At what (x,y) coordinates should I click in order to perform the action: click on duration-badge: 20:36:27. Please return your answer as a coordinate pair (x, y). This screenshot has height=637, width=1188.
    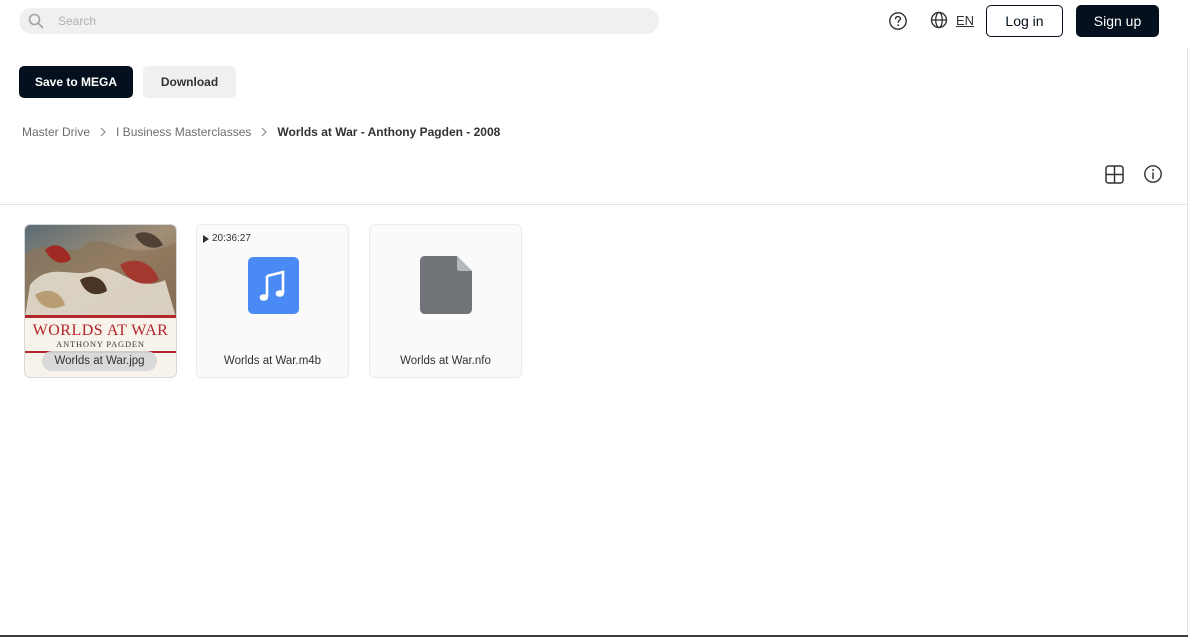
    Looking at the image, I should click on (227, 238).